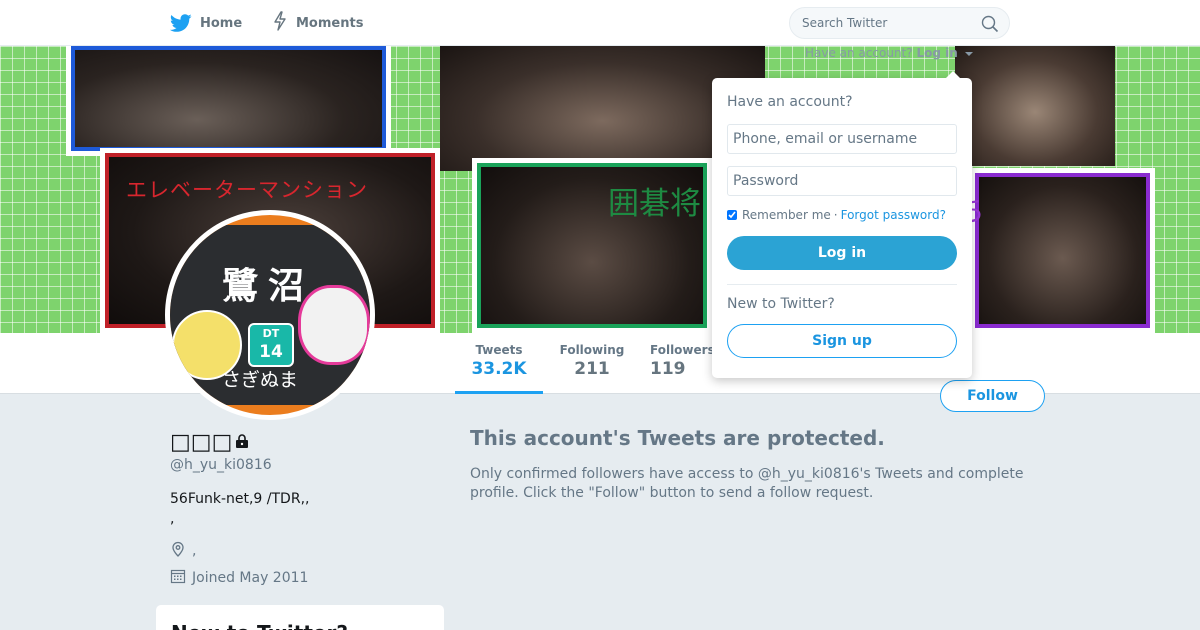 The height and width of the screenshot is (630, 1200). I want to click on remember-row: Remember me · Forgot password?, so click(836, 215).